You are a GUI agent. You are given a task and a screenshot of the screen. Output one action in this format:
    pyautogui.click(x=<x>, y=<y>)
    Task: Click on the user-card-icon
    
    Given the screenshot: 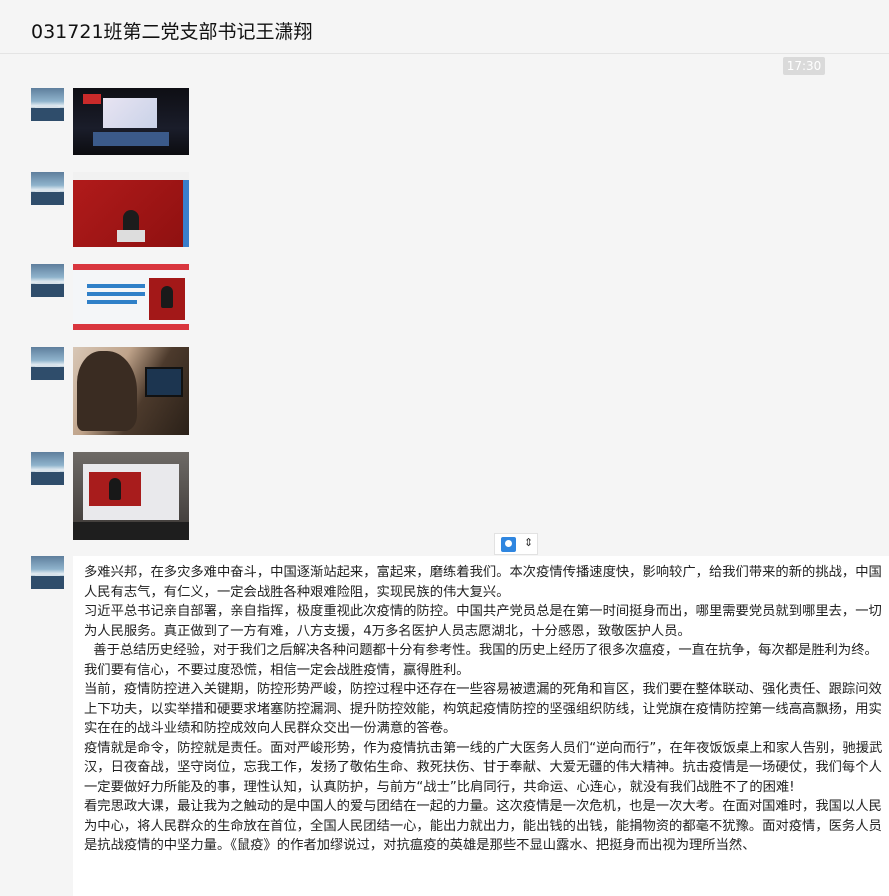 What is the action you would take?
    pyautogui.click(x=508, y=544)
    